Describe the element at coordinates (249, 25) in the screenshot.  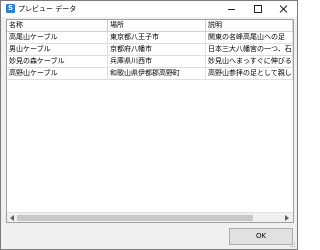
I see `column-header-description: 説明` at that location.